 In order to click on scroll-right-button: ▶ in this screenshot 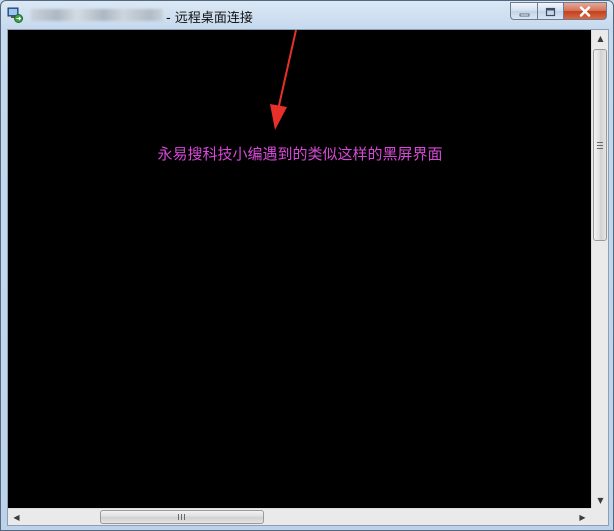, I will do `click(582, 517)`.